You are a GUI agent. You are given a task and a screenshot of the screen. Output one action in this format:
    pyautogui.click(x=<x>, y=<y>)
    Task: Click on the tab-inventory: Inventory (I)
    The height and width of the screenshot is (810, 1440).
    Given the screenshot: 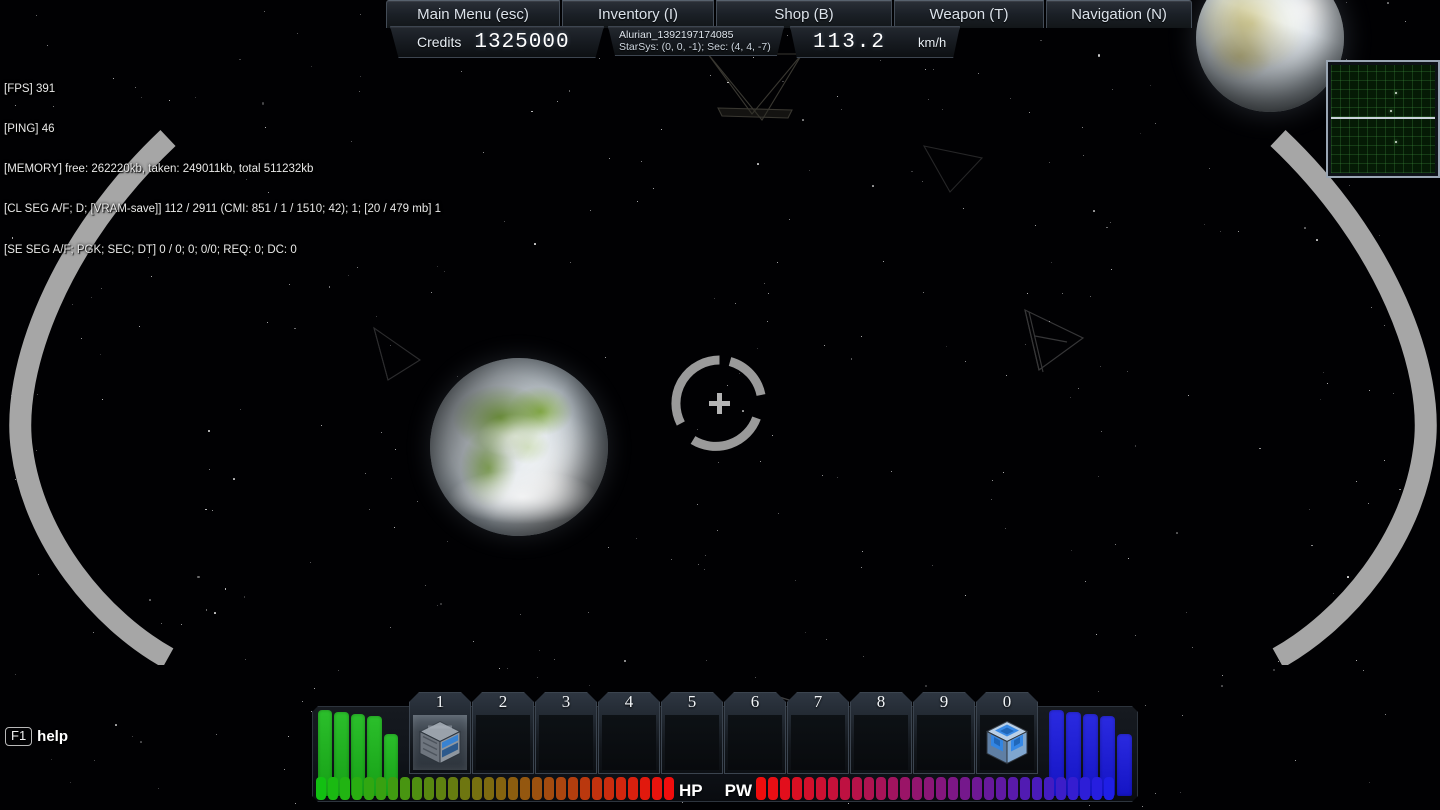 What is the action you would take?
    pyautogui.click(x=638, y=14)
    